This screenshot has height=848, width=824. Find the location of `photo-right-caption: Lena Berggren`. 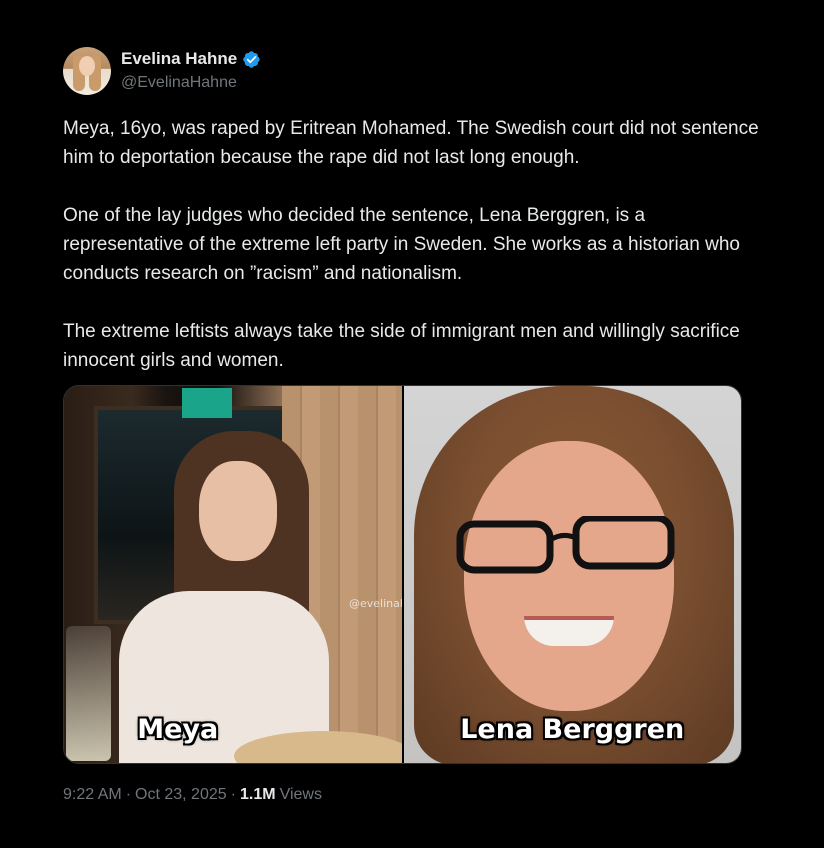

photo-right-caption: Lena Berggren is located at coordinates (572, 729).